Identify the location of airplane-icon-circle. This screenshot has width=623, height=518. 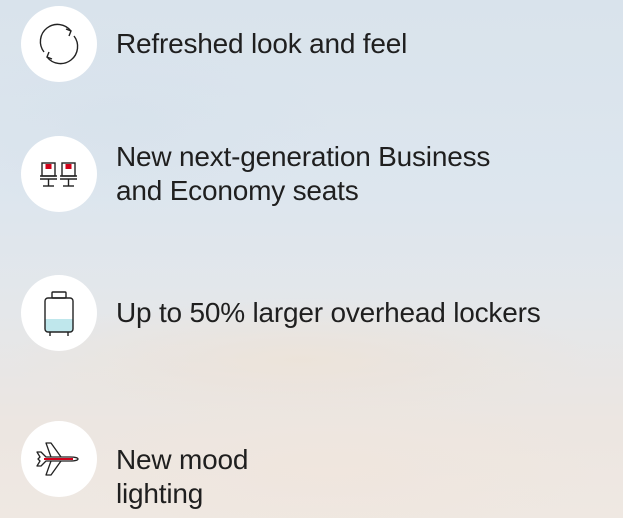
(59, 459).